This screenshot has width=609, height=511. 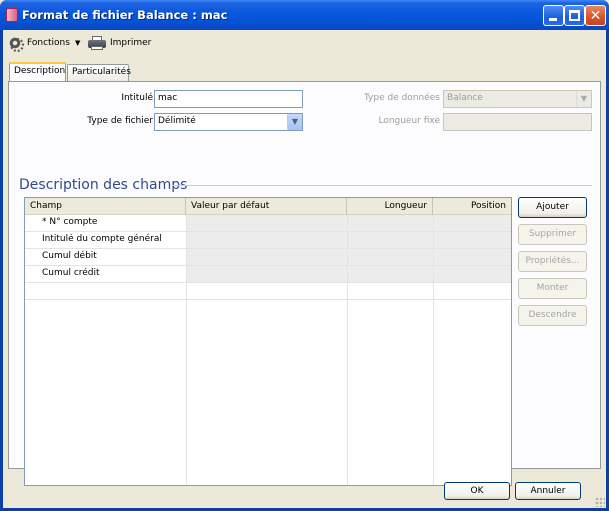 What do you see at coordinates (465, 98) in the screenshot?
I see `type-donnees-value: Balance` at bounding box center [465, 98].